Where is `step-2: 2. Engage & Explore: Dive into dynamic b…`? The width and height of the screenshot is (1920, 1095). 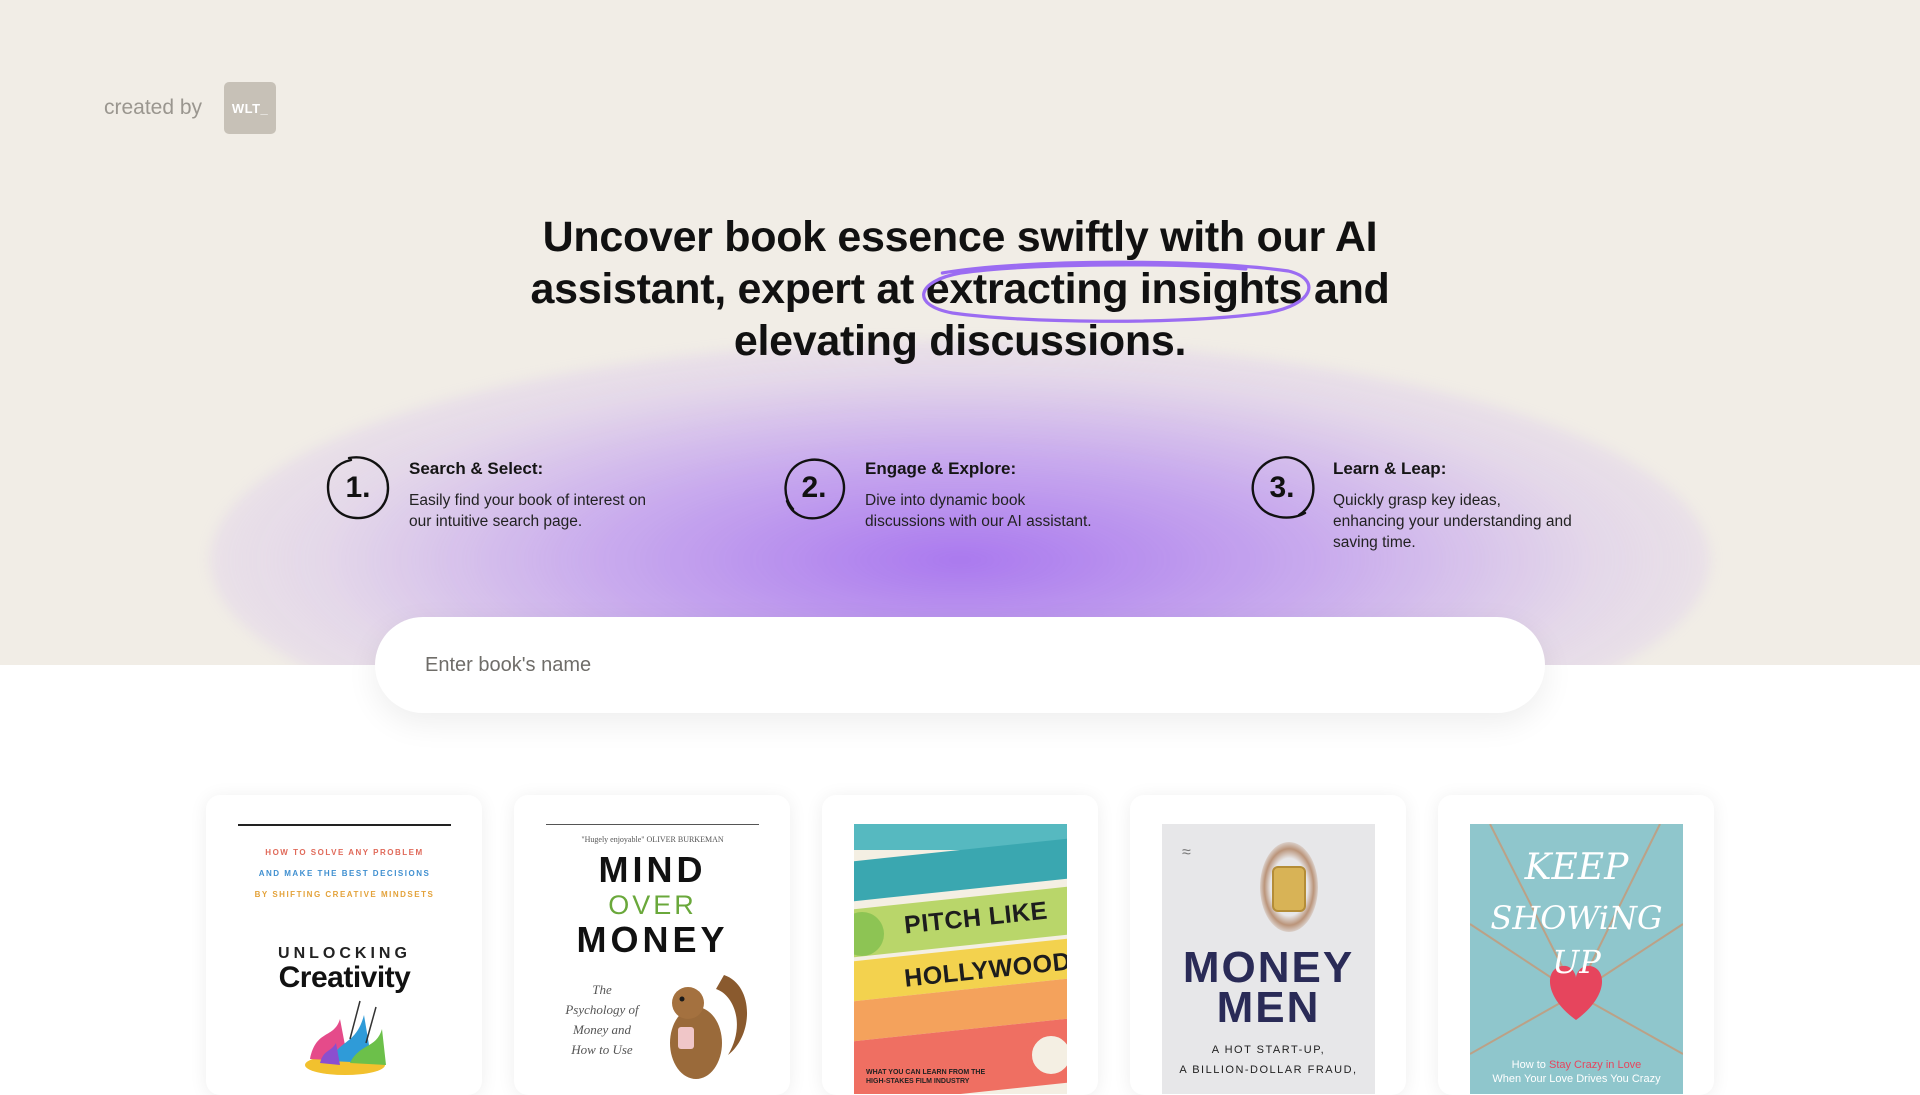 step-2: 2. Engage & Explore: Dive into dynamic b… is located at coordinates (943, 493).